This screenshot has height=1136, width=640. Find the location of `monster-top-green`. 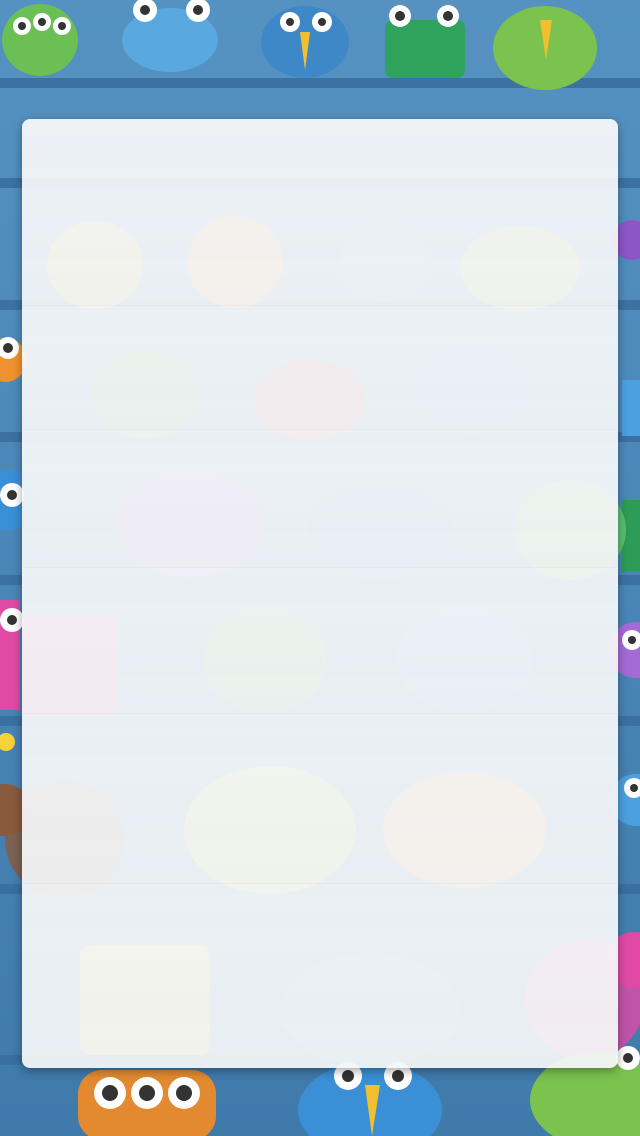

monster-top-green is located at coordinates (40, 40).